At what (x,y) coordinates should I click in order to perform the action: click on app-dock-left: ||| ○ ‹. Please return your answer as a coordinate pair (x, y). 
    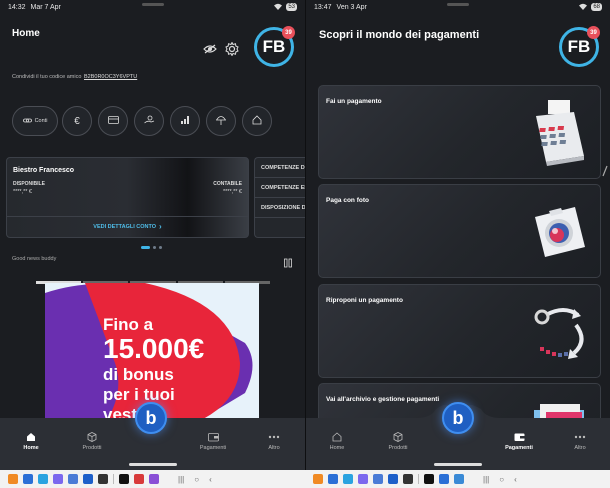
    Looking at the image, I should click on (152, 479).